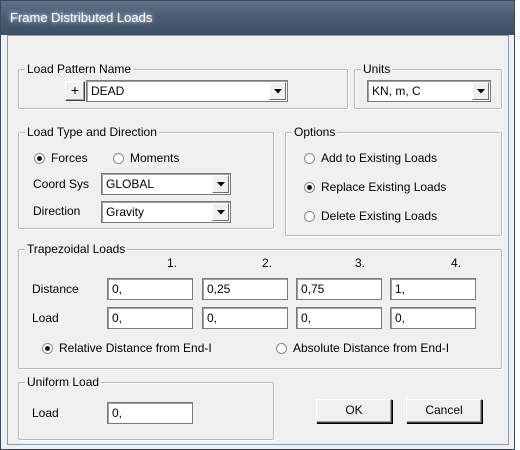  I want to click on units-dropdown: KN, m, C, so click(429, 91).